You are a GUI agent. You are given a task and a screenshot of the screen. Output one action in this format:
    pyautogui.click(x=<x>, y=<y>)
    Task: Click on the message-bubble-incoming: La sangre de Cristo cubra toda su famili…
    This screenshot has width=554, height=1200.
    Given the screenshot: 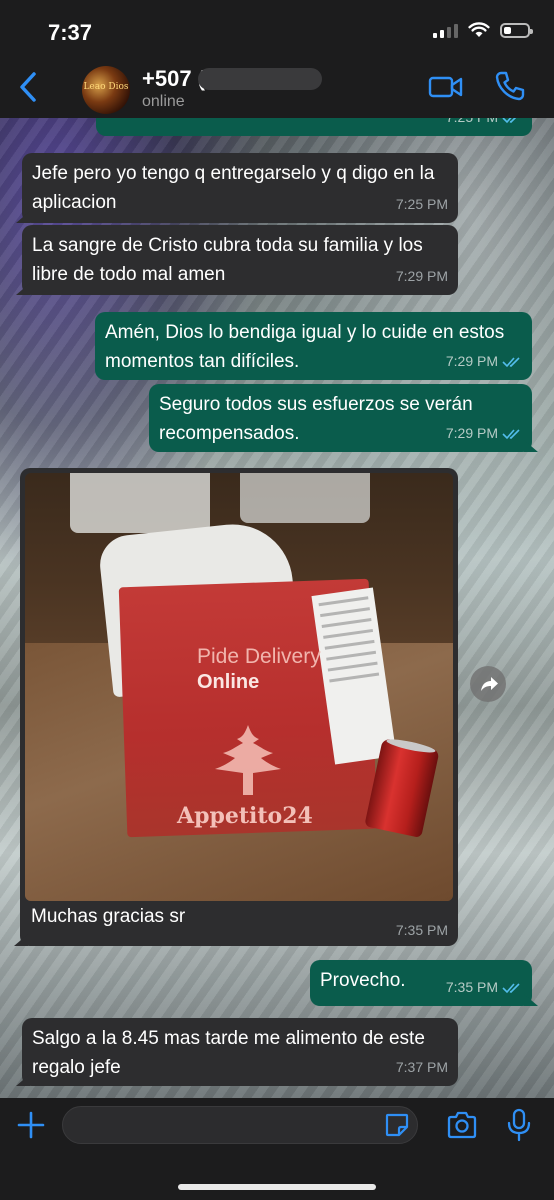 What is the action you would take?
    pyautogui.click(x=237, y=260)
    